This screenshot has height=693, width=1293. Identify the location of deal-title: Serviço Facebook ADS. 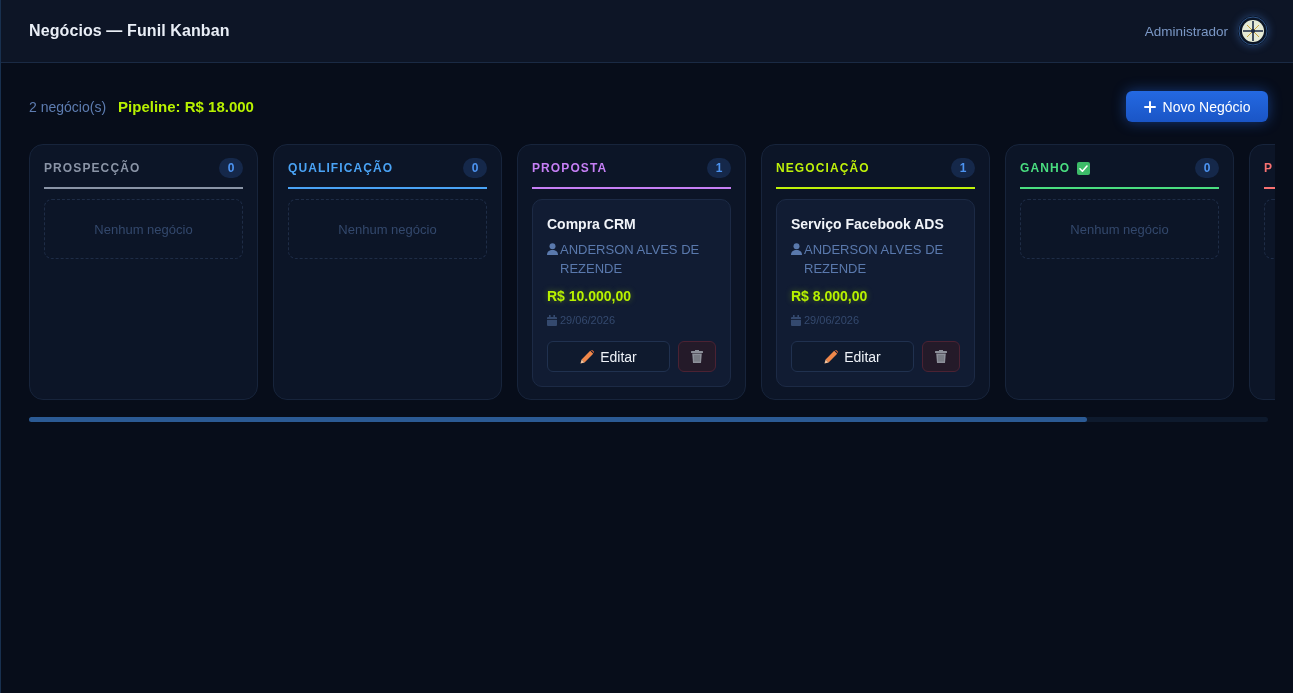
(868, 224).